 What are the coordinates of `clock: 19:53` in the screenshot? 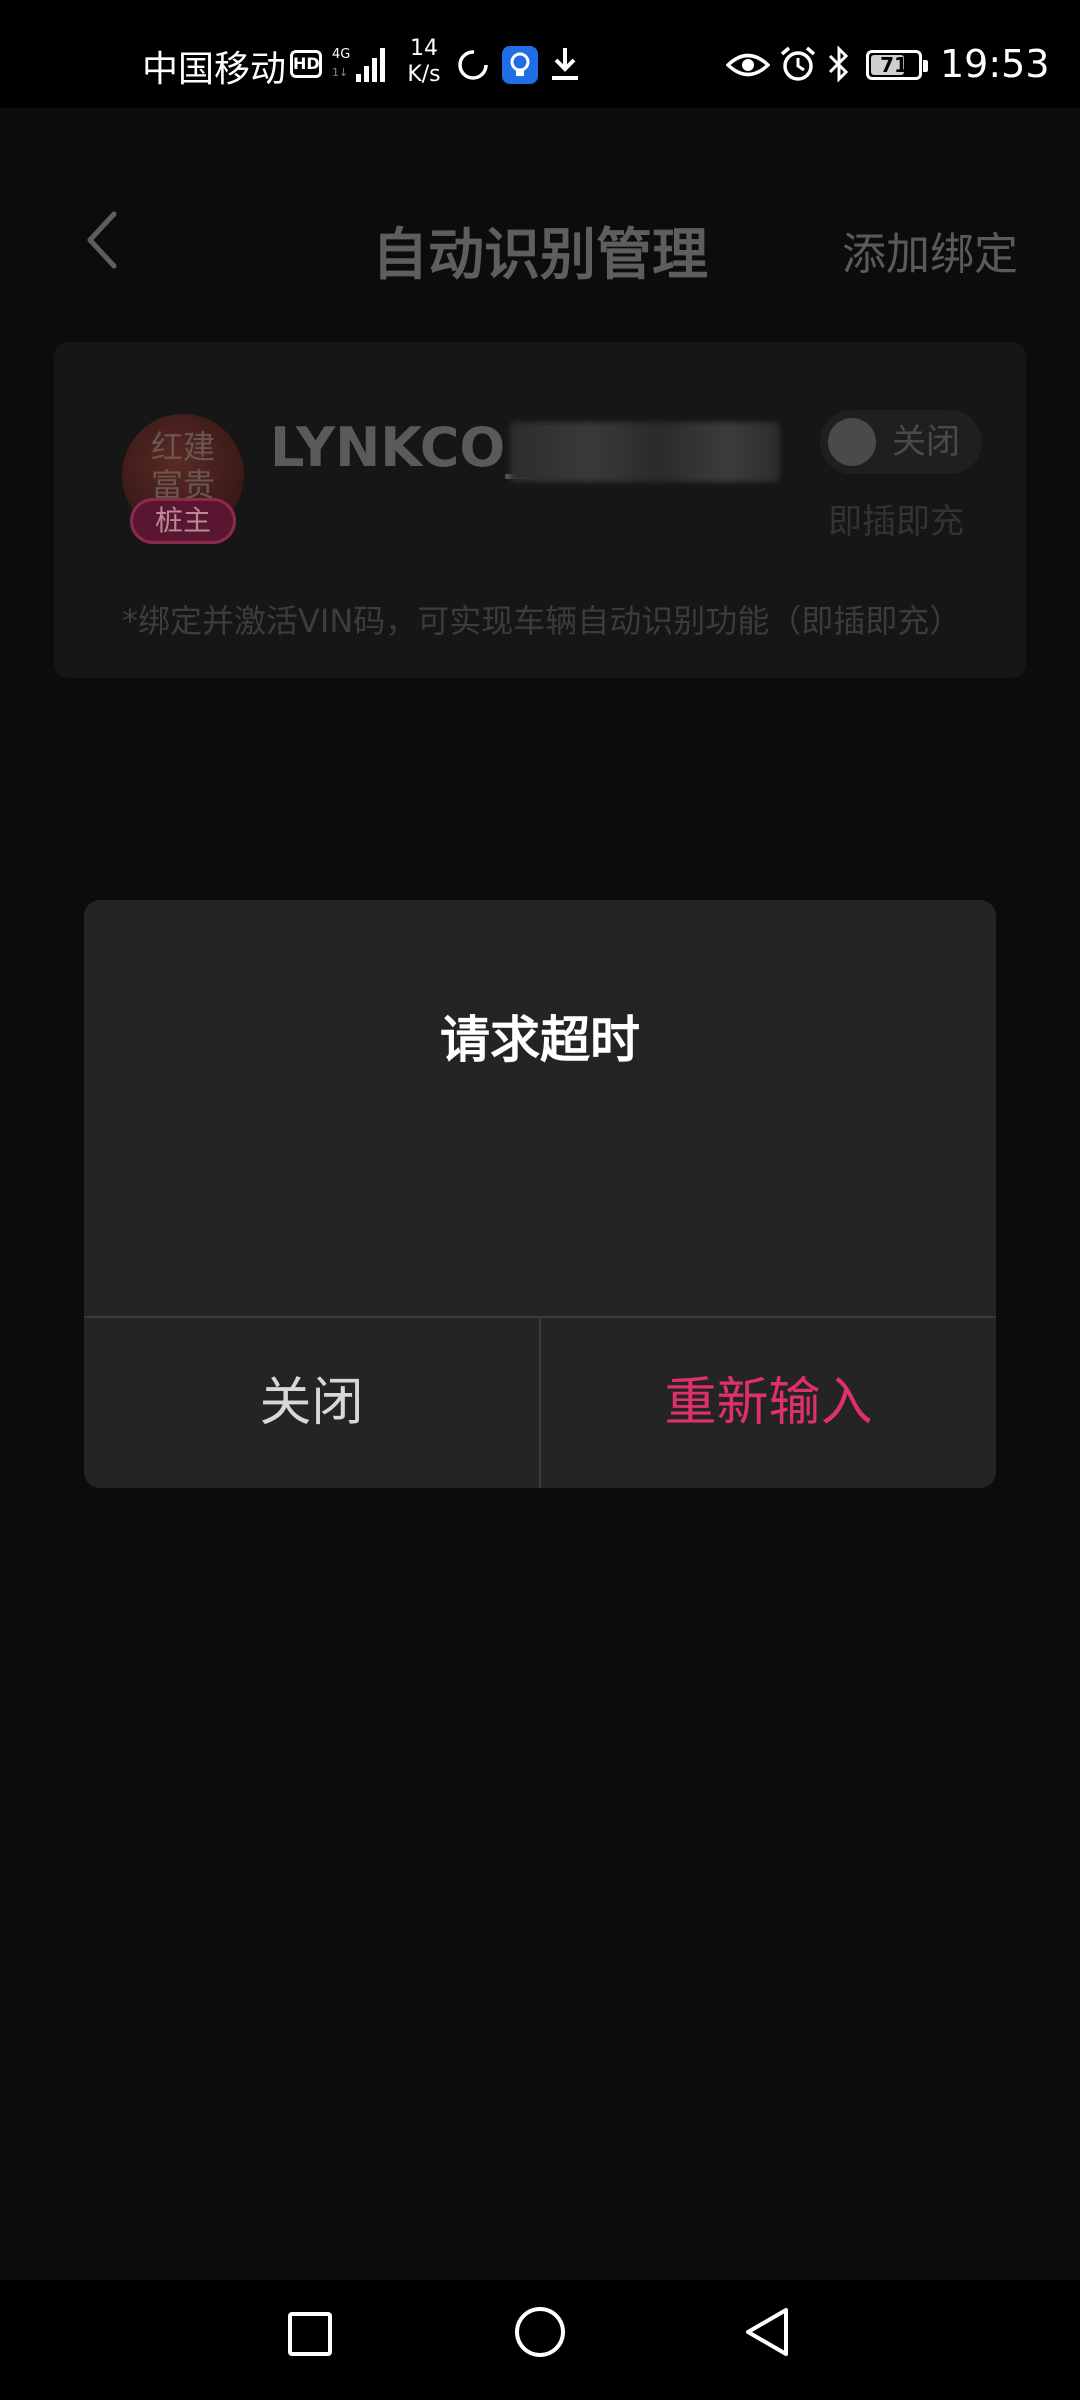 It's located at (995, 64).